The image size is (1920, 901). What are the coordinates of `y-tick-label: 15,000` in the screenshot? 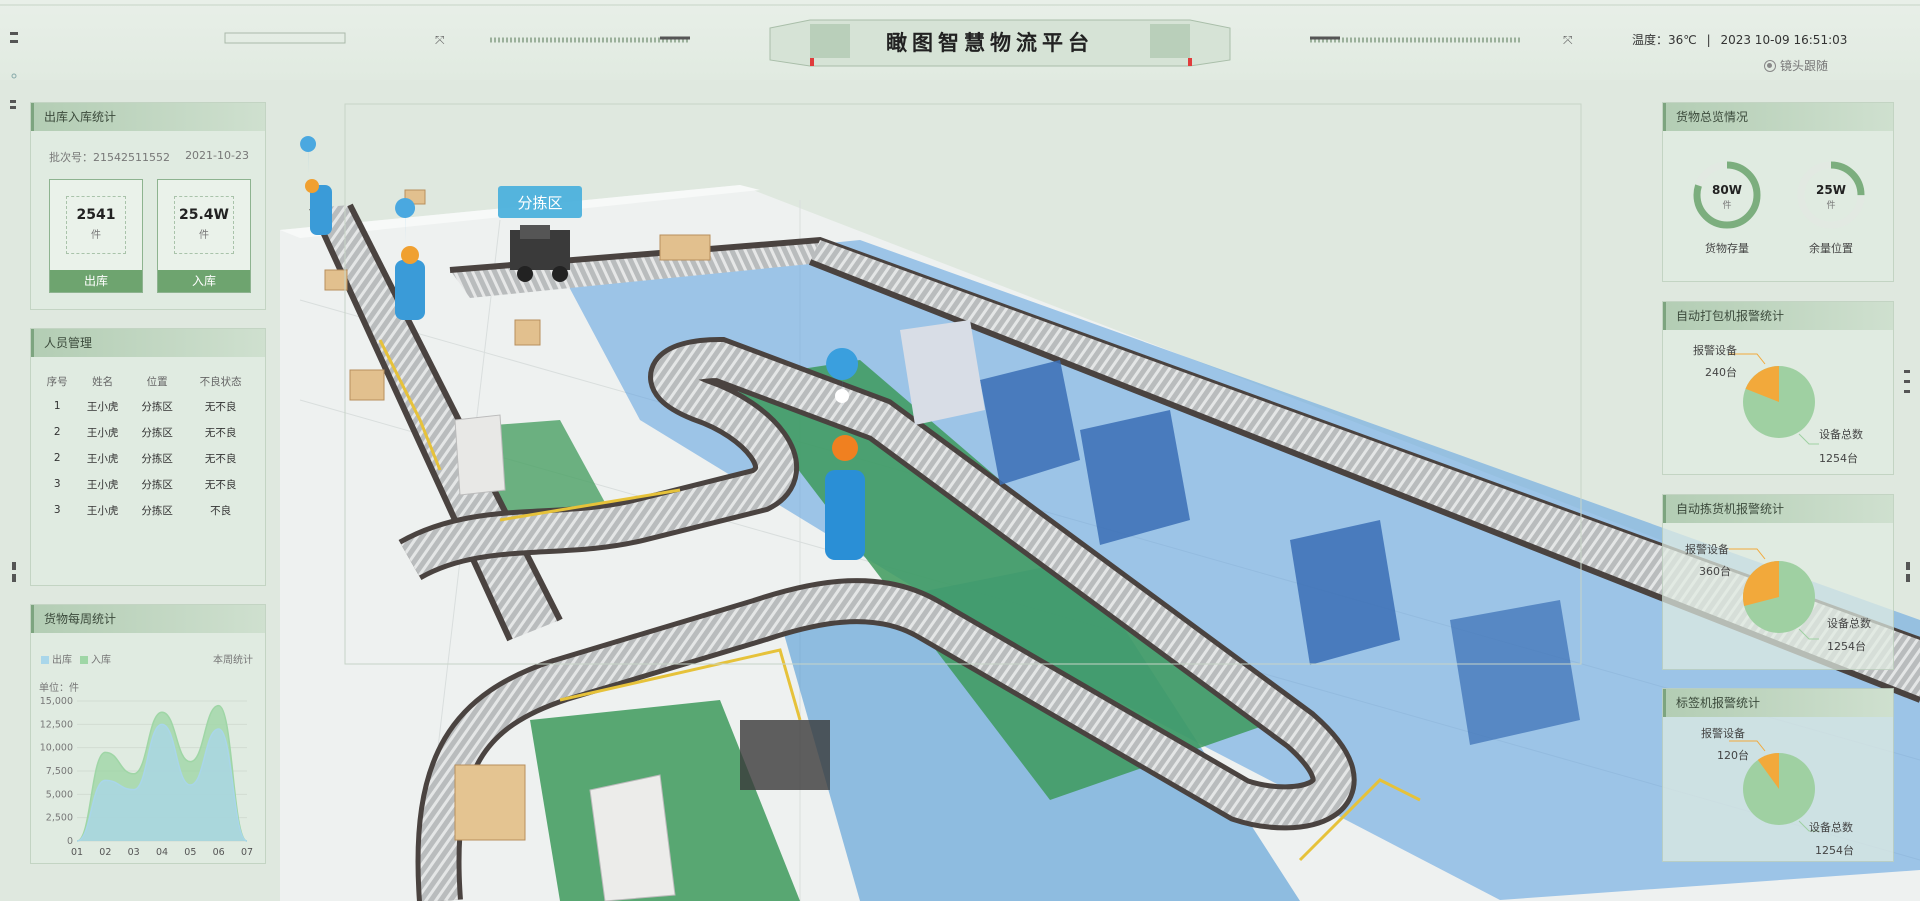 It's located at (56, 701).